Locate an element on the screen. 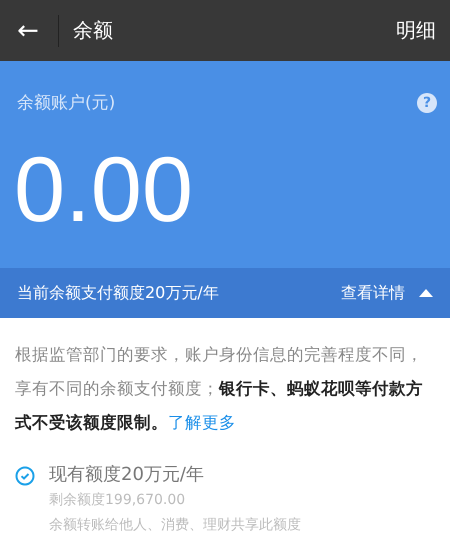 The width and height of the screenshot is (450, 547). details-button: 明细 is located at coordinates (416, 30).